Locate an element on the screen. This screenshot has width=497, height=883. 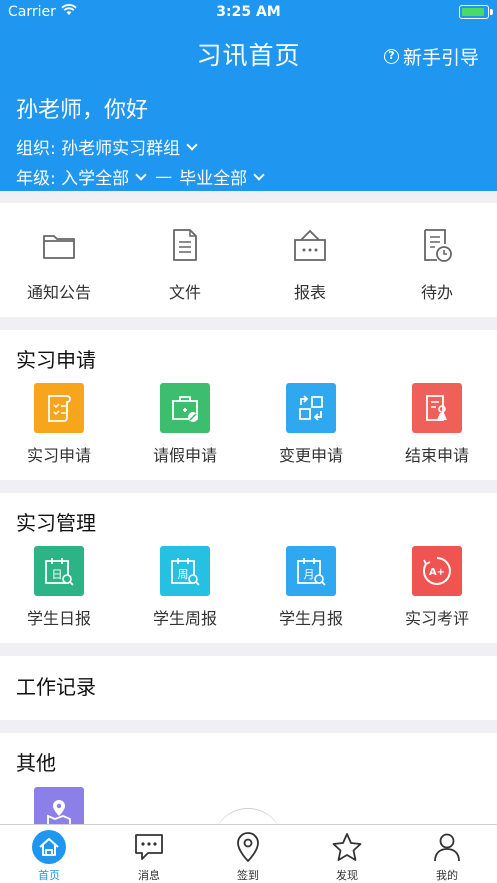
greeting: 孙老师，你好 is located at coordinates (82, 110).